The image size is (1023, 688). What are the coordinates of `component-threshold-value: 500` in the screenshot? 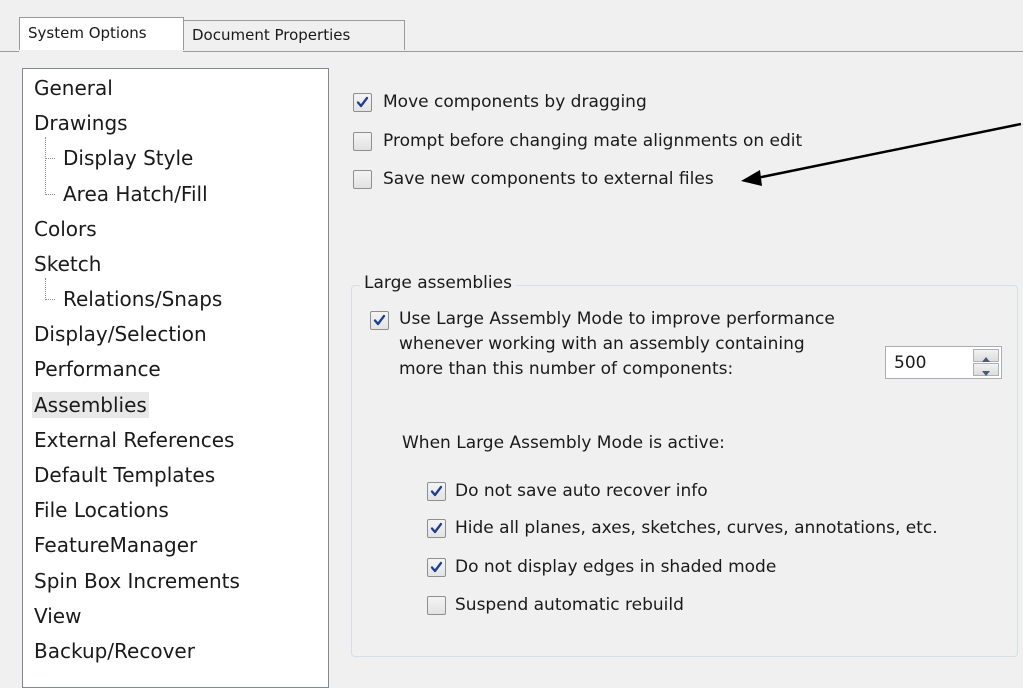 It's located at (910, 363).